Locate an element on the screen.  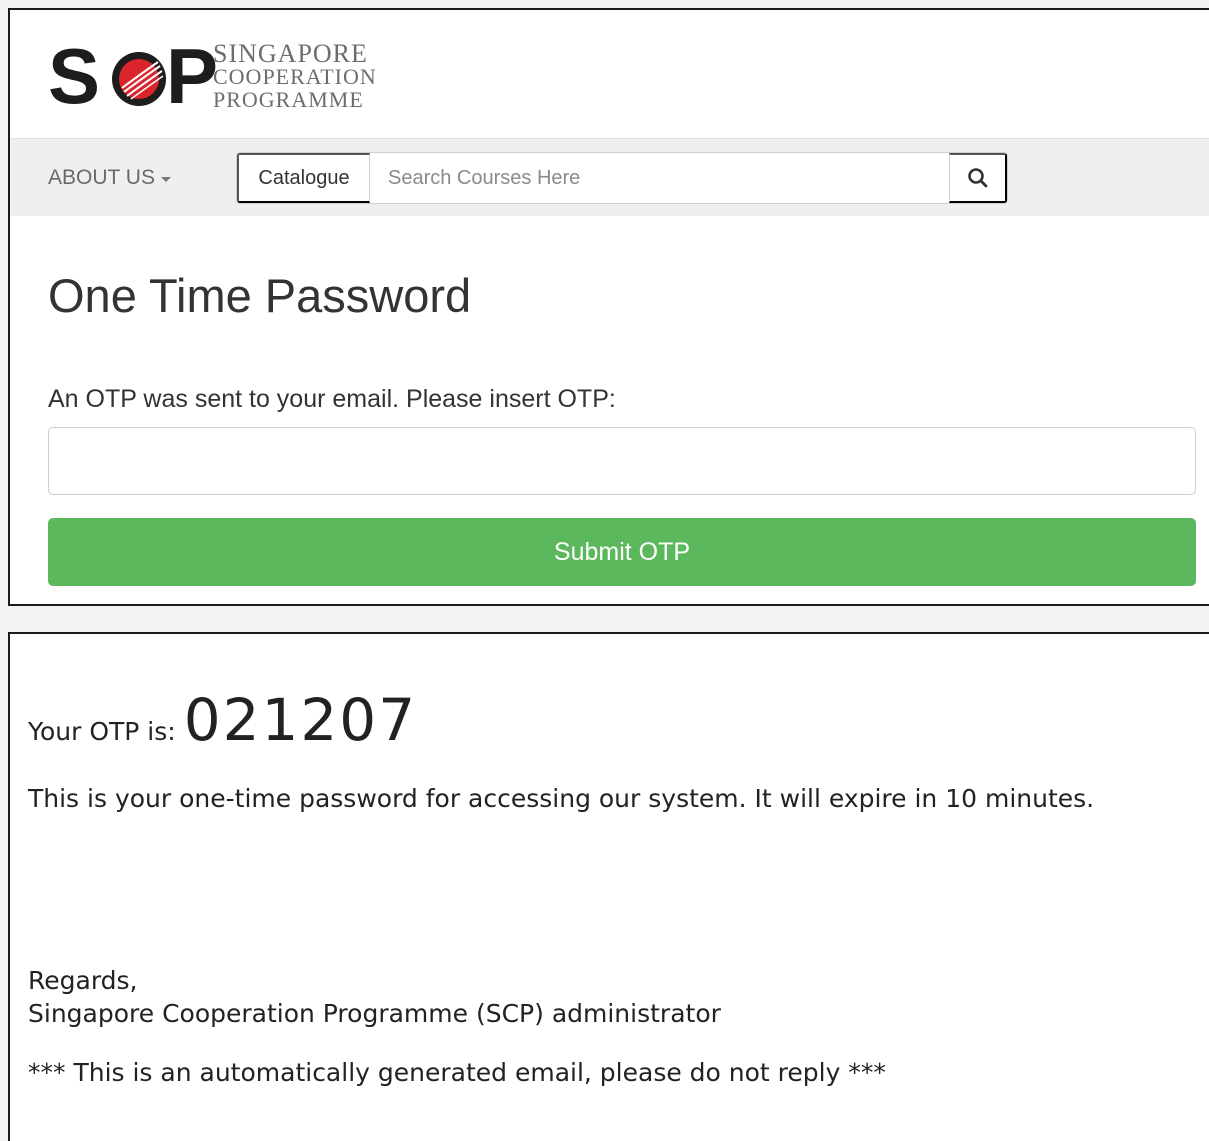
logo-line-cooperation: COOPERATION is located at coordinates (295, 76).